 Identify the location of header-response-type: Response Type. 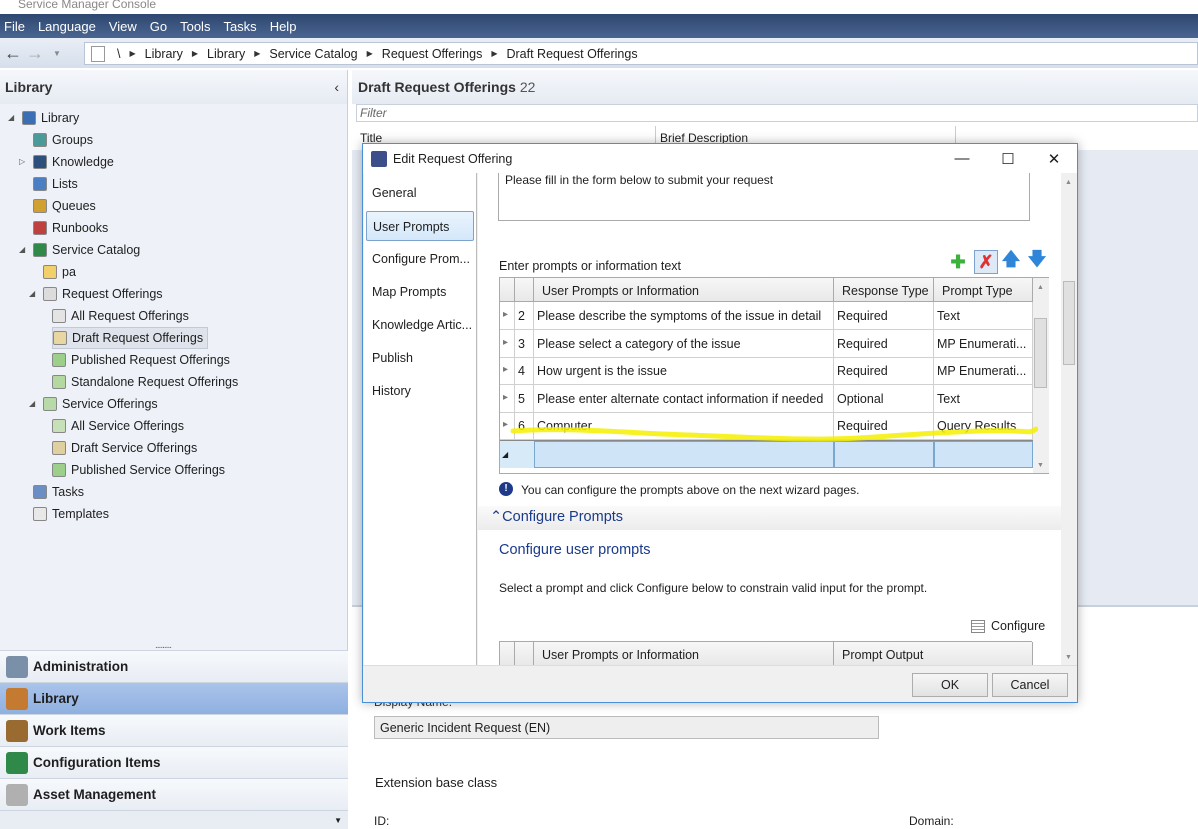
(884, 290).